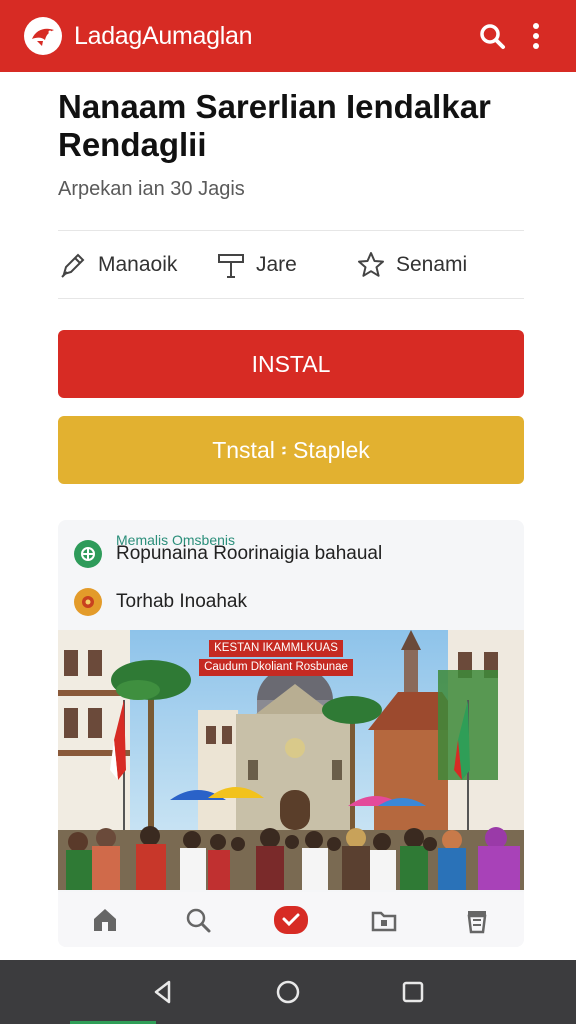 Image resolution: width=576 pixels, height=1024 pixels. Describe the element at coordinates (276, 264) in the screenshot. I see `action-share-label: Jare` at that location.